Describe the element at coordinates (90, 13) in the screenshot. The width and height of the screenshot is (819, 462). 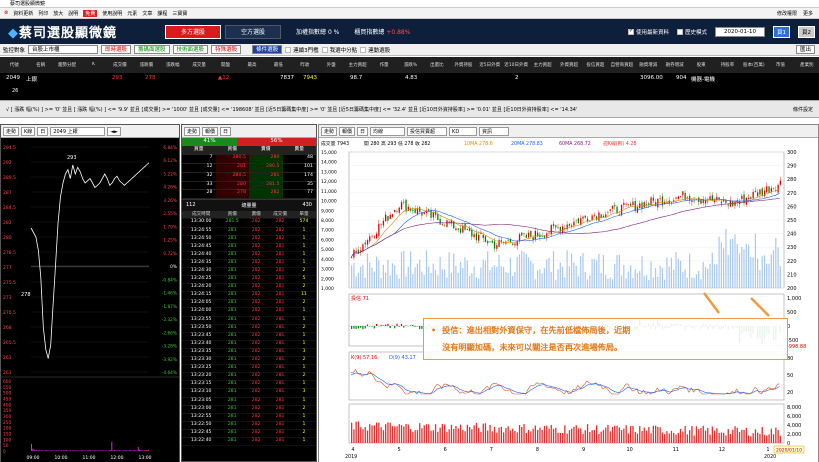
I see `menu-item-free: 免費` at that location.